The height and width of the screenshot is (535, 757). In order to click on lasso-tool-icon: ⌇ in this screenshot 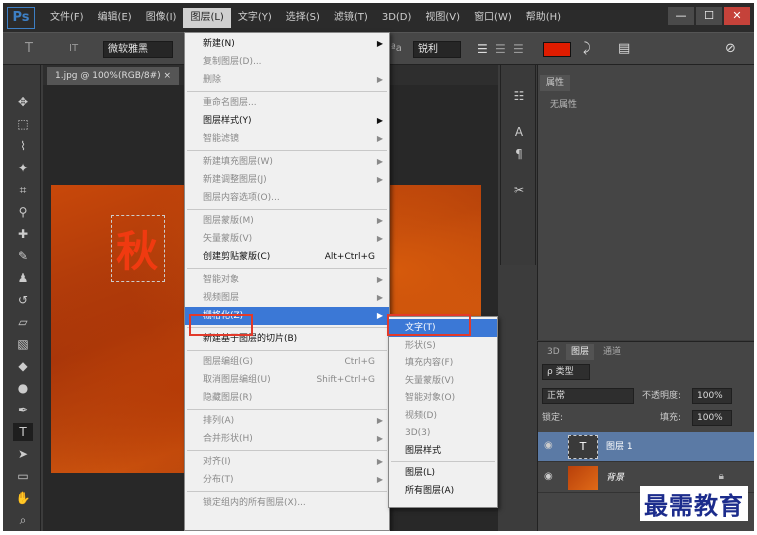, I will do `click(23, 146)`.